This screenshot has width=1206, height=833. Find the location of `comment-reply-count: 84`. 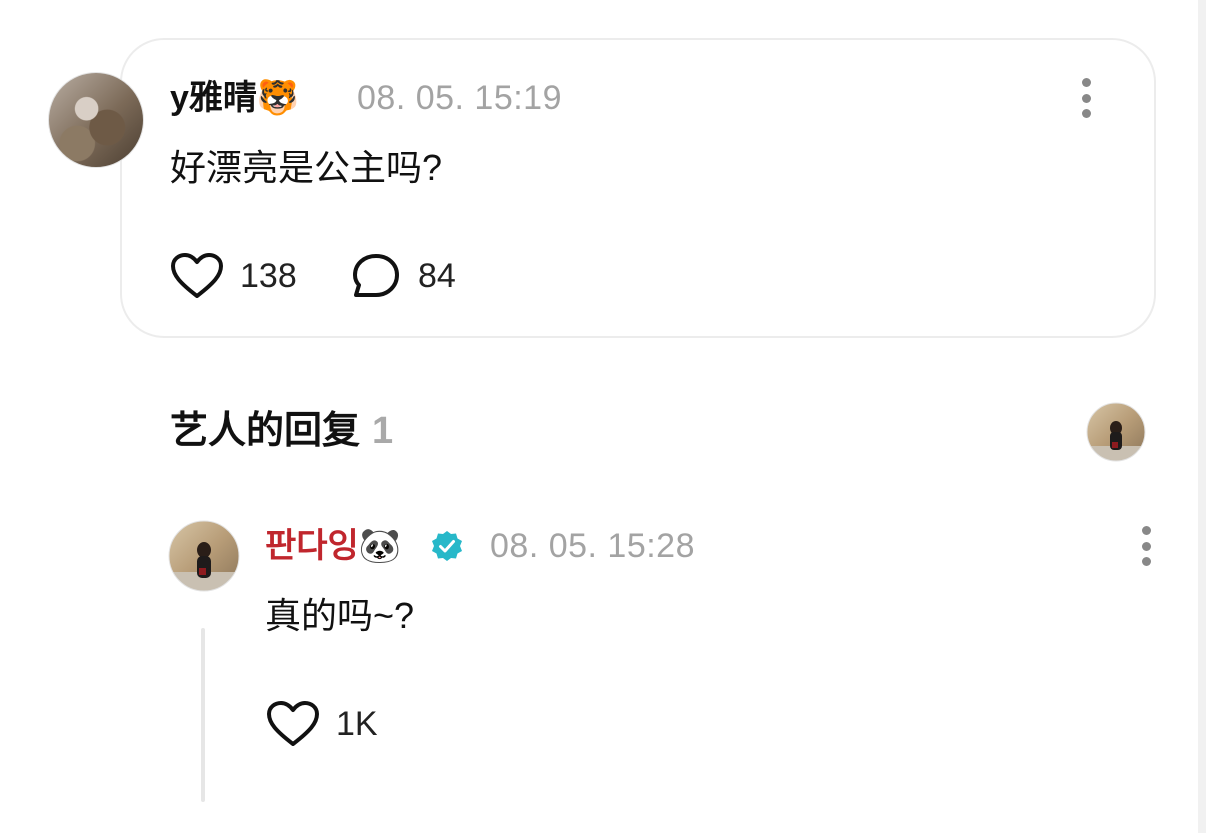

comment-reply-count: 84 is located at coordinates (437, 276).